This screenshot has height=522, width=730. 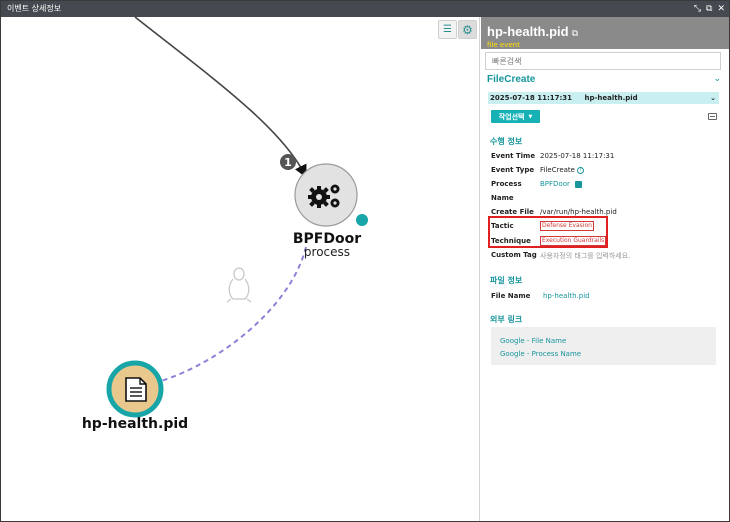 I want to click on custom-tag-label: Custom Tag, so click(x=514, y=255).